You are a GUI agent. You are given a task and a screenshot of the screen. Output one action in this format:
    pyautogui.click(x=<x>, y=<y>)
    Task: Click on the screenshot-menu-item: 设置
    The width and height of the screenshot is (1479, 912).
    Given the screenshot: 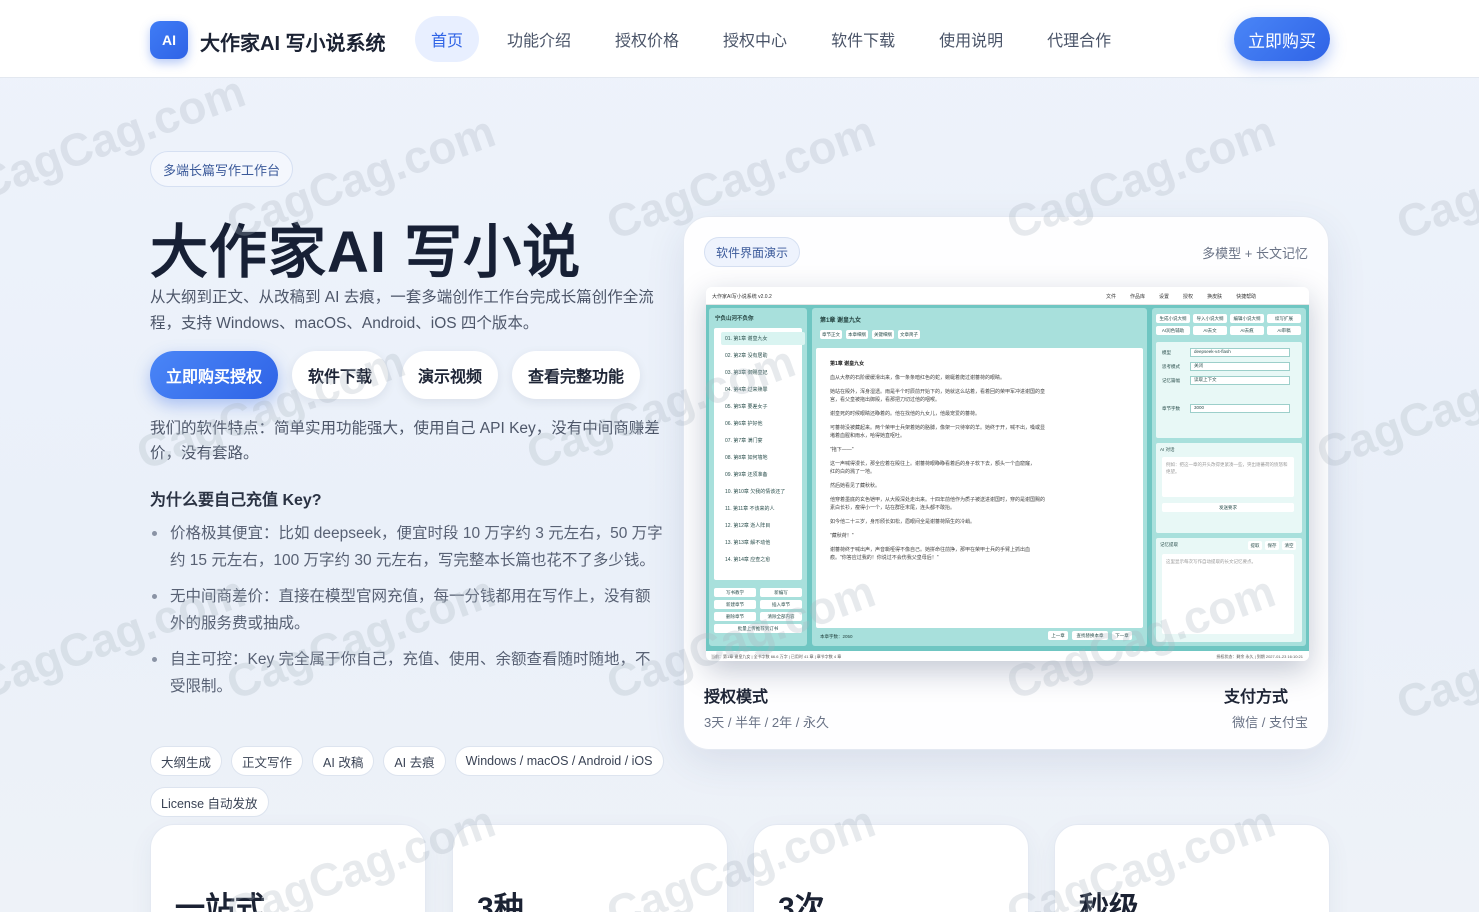 What is the action you would take?
    pyautogui.click(x=1164, y=297)
    